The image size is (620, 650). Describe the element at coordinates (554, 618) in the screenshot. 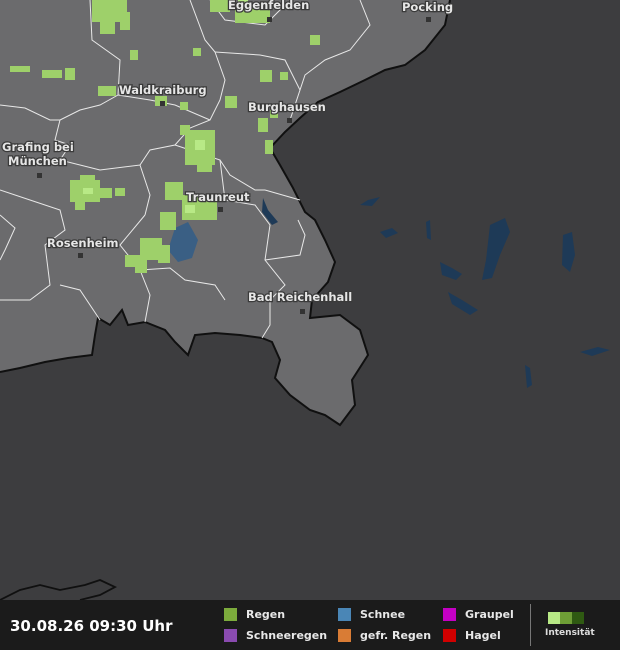

I see `intensity-swatch-light` at that location.